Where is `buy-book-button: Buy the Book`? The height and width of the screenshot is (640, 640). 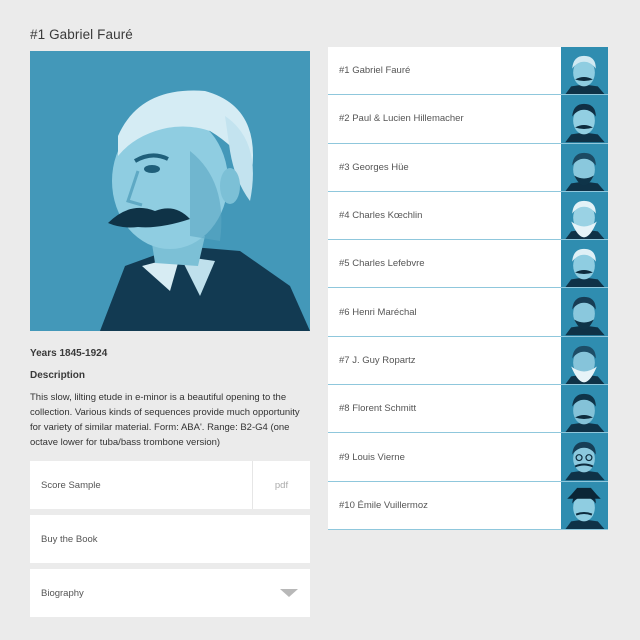 buy-book-button: Buy the Book is located at coordinates (170, 539).